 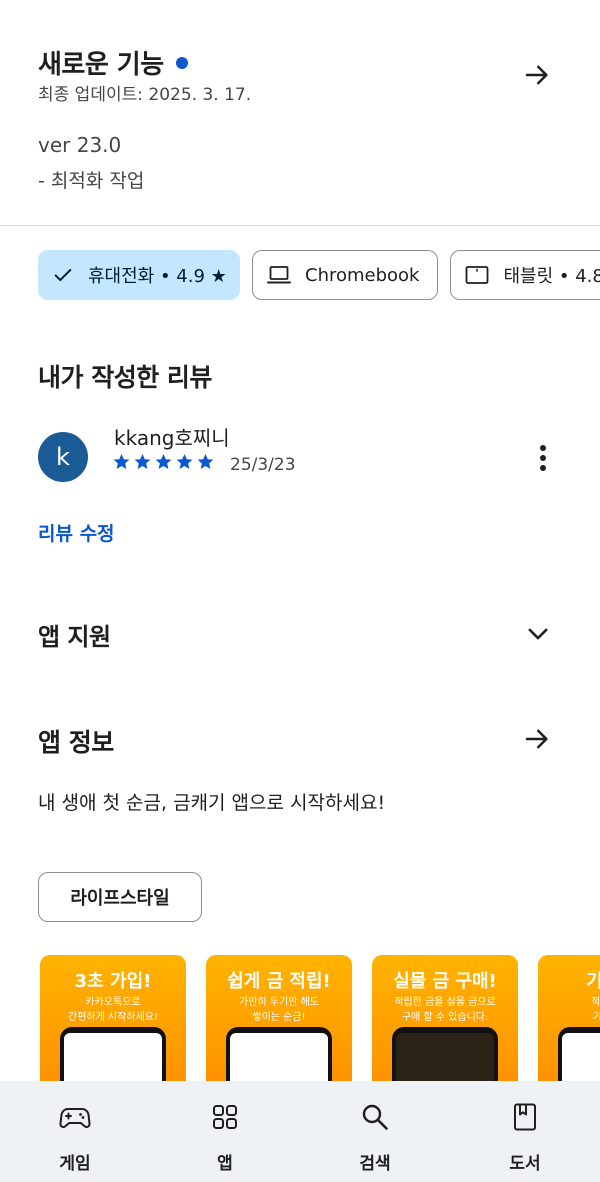 I want to click on screenshot-subtitle: 적립한 금 기프티콘, so click(x=595, y=1010).